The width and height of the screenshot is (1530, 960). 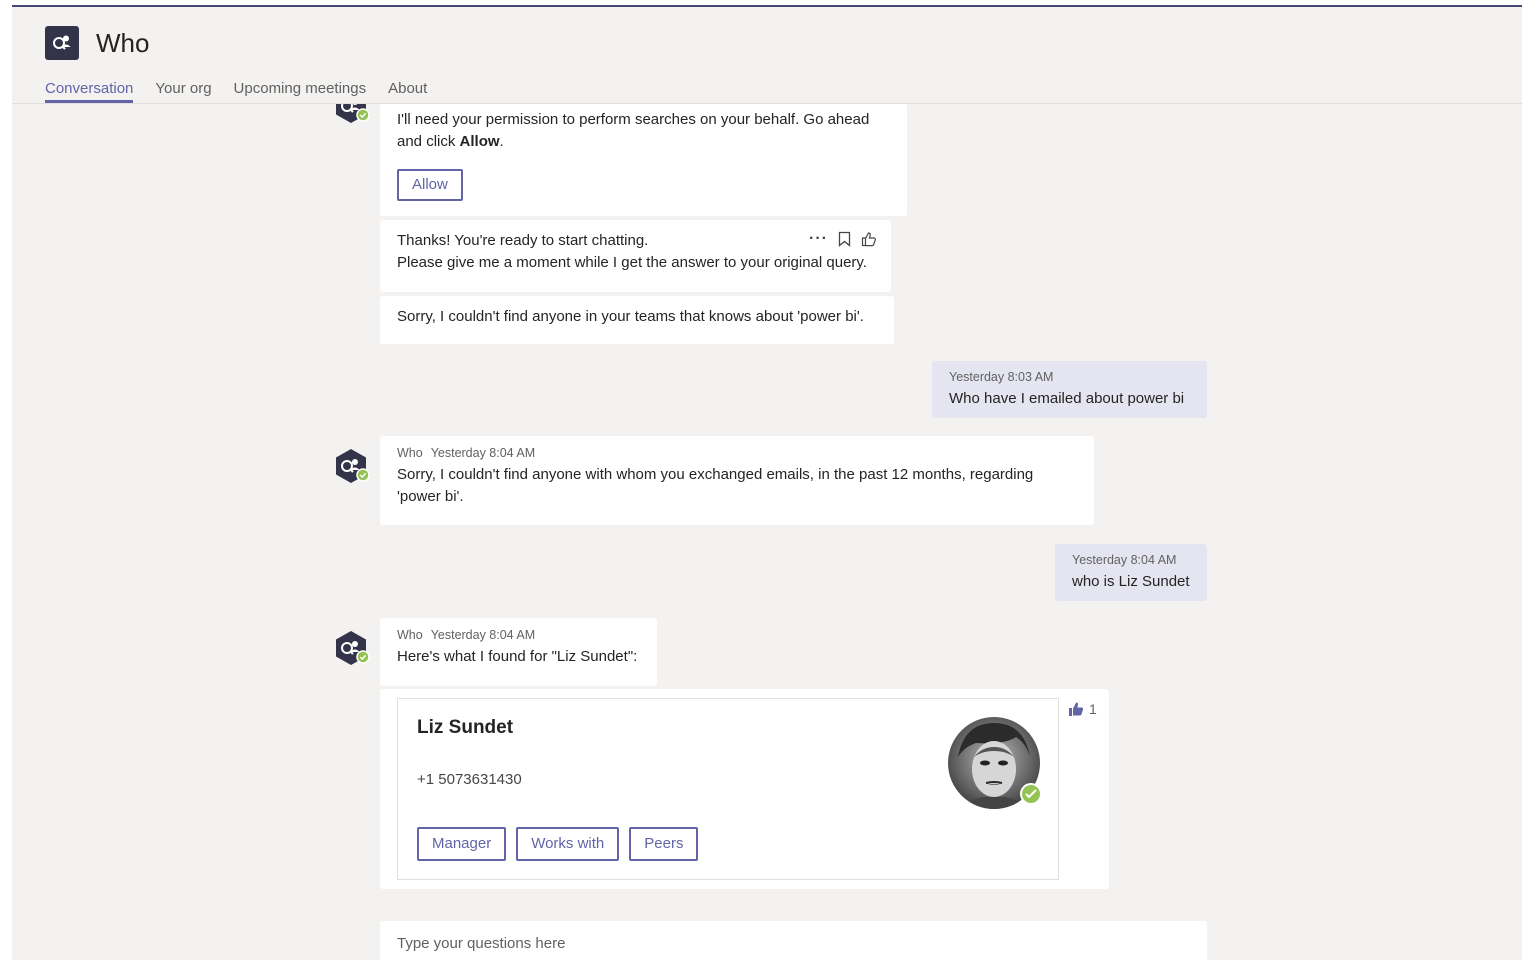 What do you see at coordinates (89, 91) in the screenshot?
I see `tab-conversation: Conversation` at bounding box center [89, 91].